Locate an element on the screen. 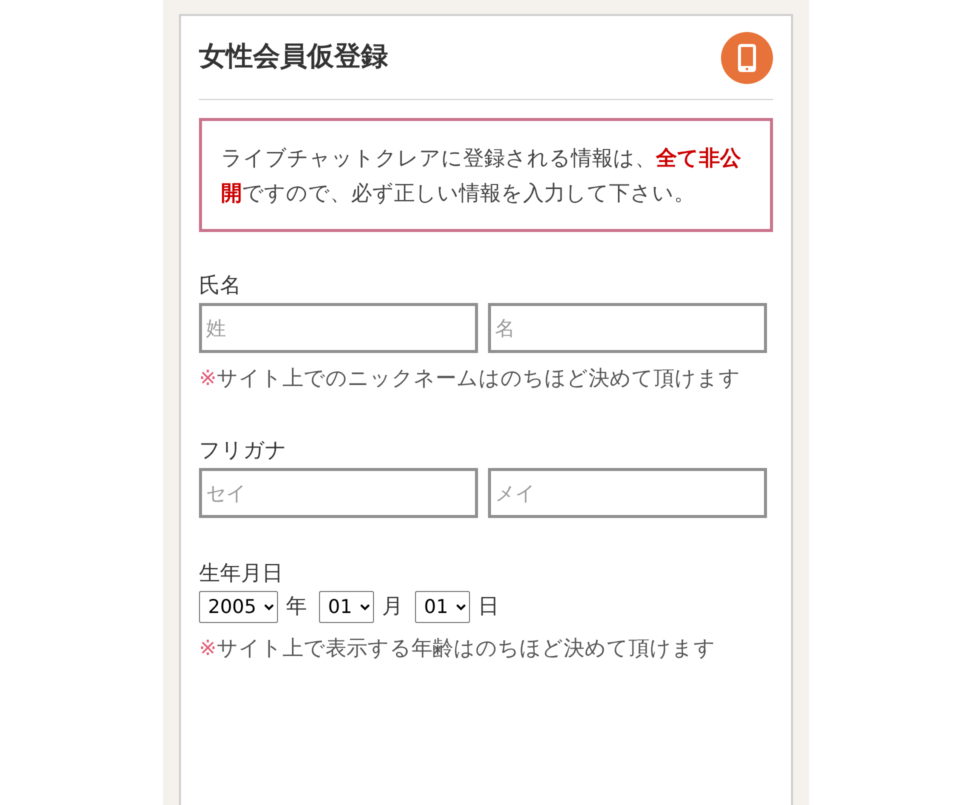  hint-text: ※サイト上でのニックネームはのちほど決めて頂けます is located at coordinates (470, 378).